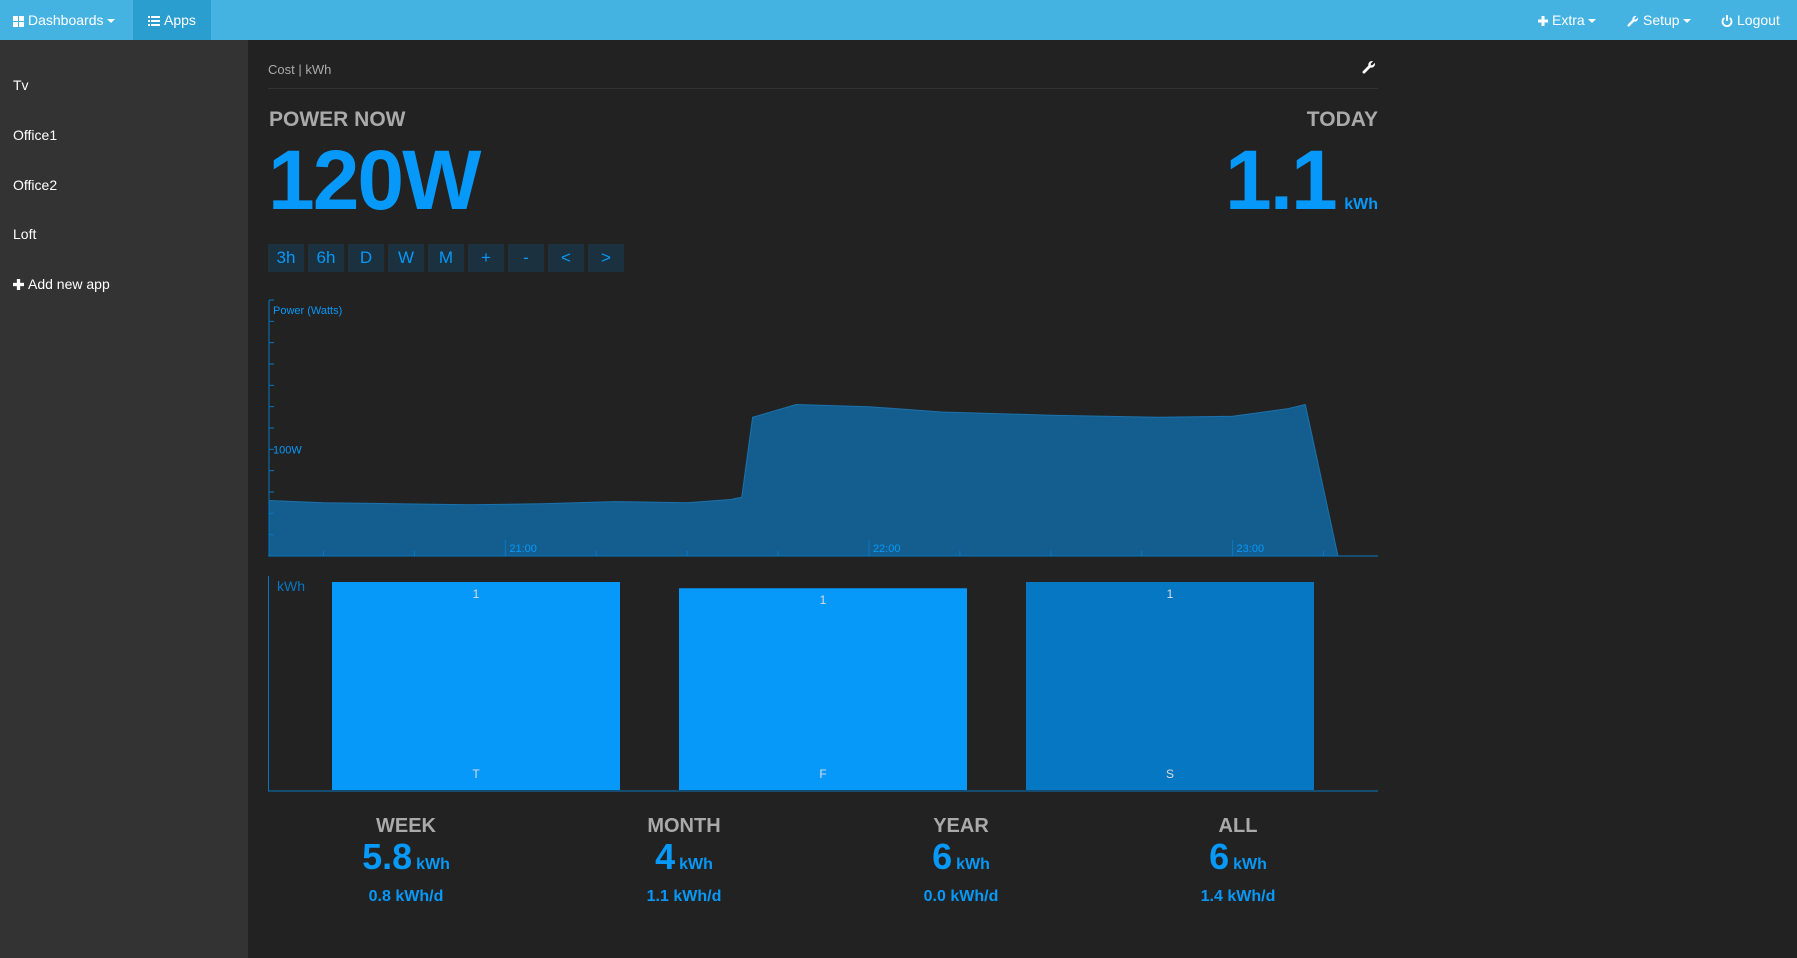 This screenshot has width=1797, height=958. I want to click on stat-year: YEAR 6 kWh 0.0 kWh/d, so click(961, 860).